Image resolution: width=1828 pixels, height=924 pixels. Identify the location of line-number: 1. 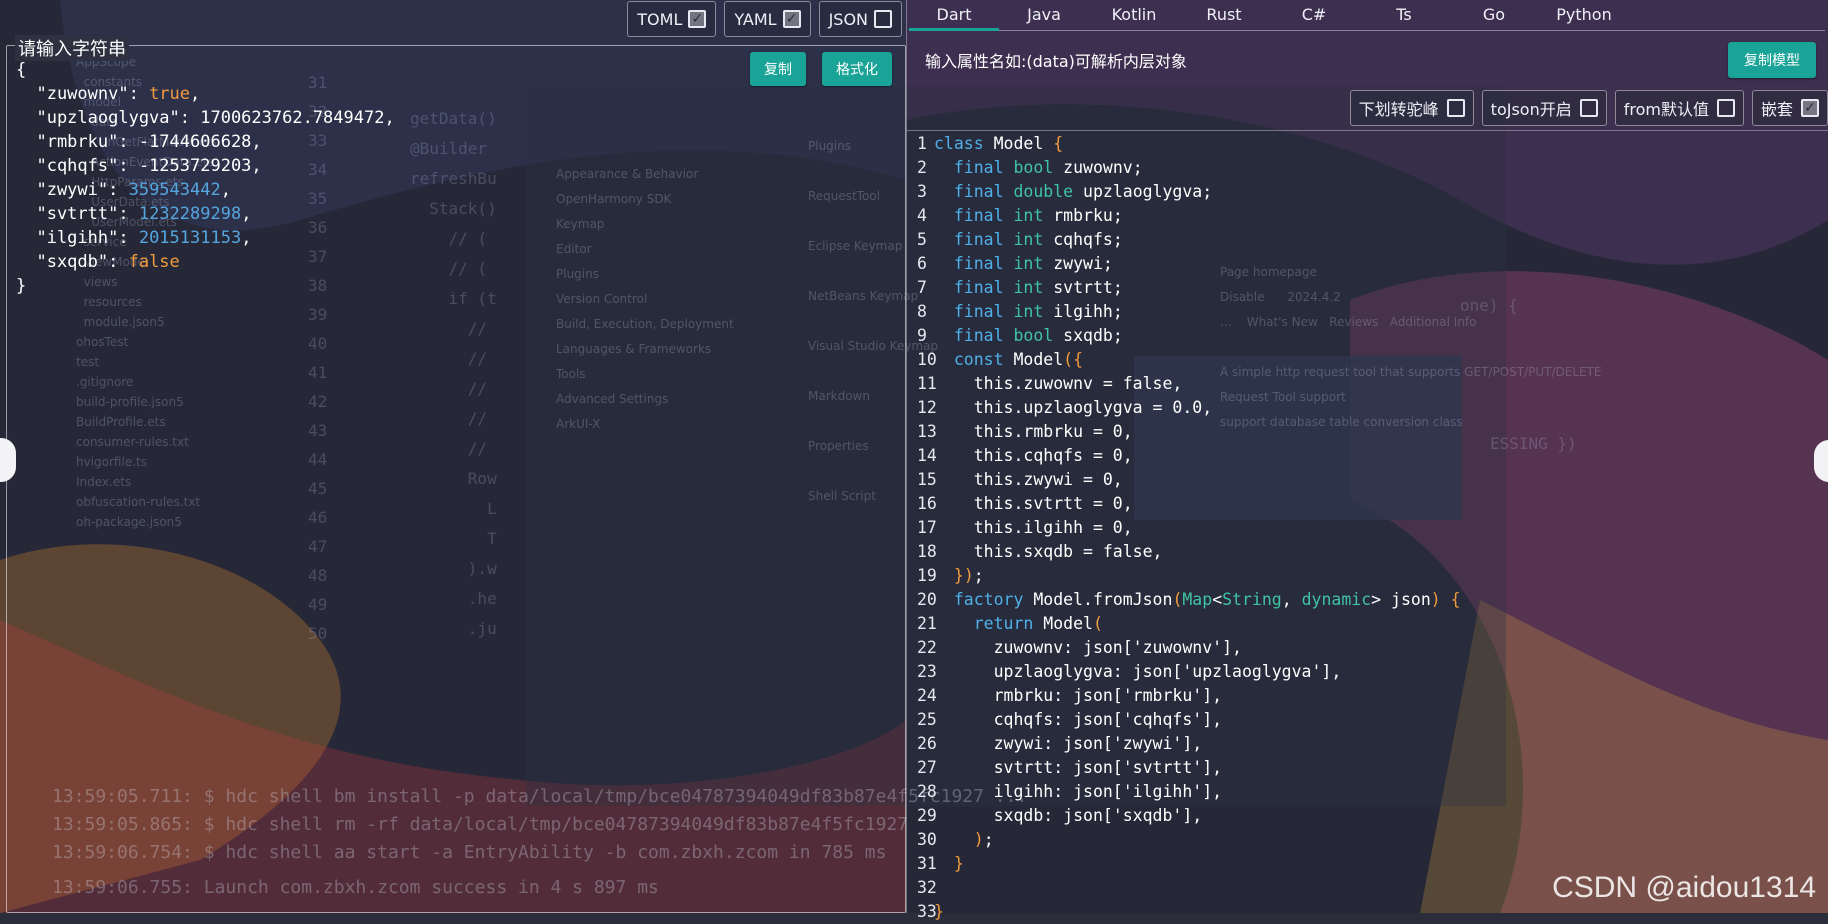
(922, 143).